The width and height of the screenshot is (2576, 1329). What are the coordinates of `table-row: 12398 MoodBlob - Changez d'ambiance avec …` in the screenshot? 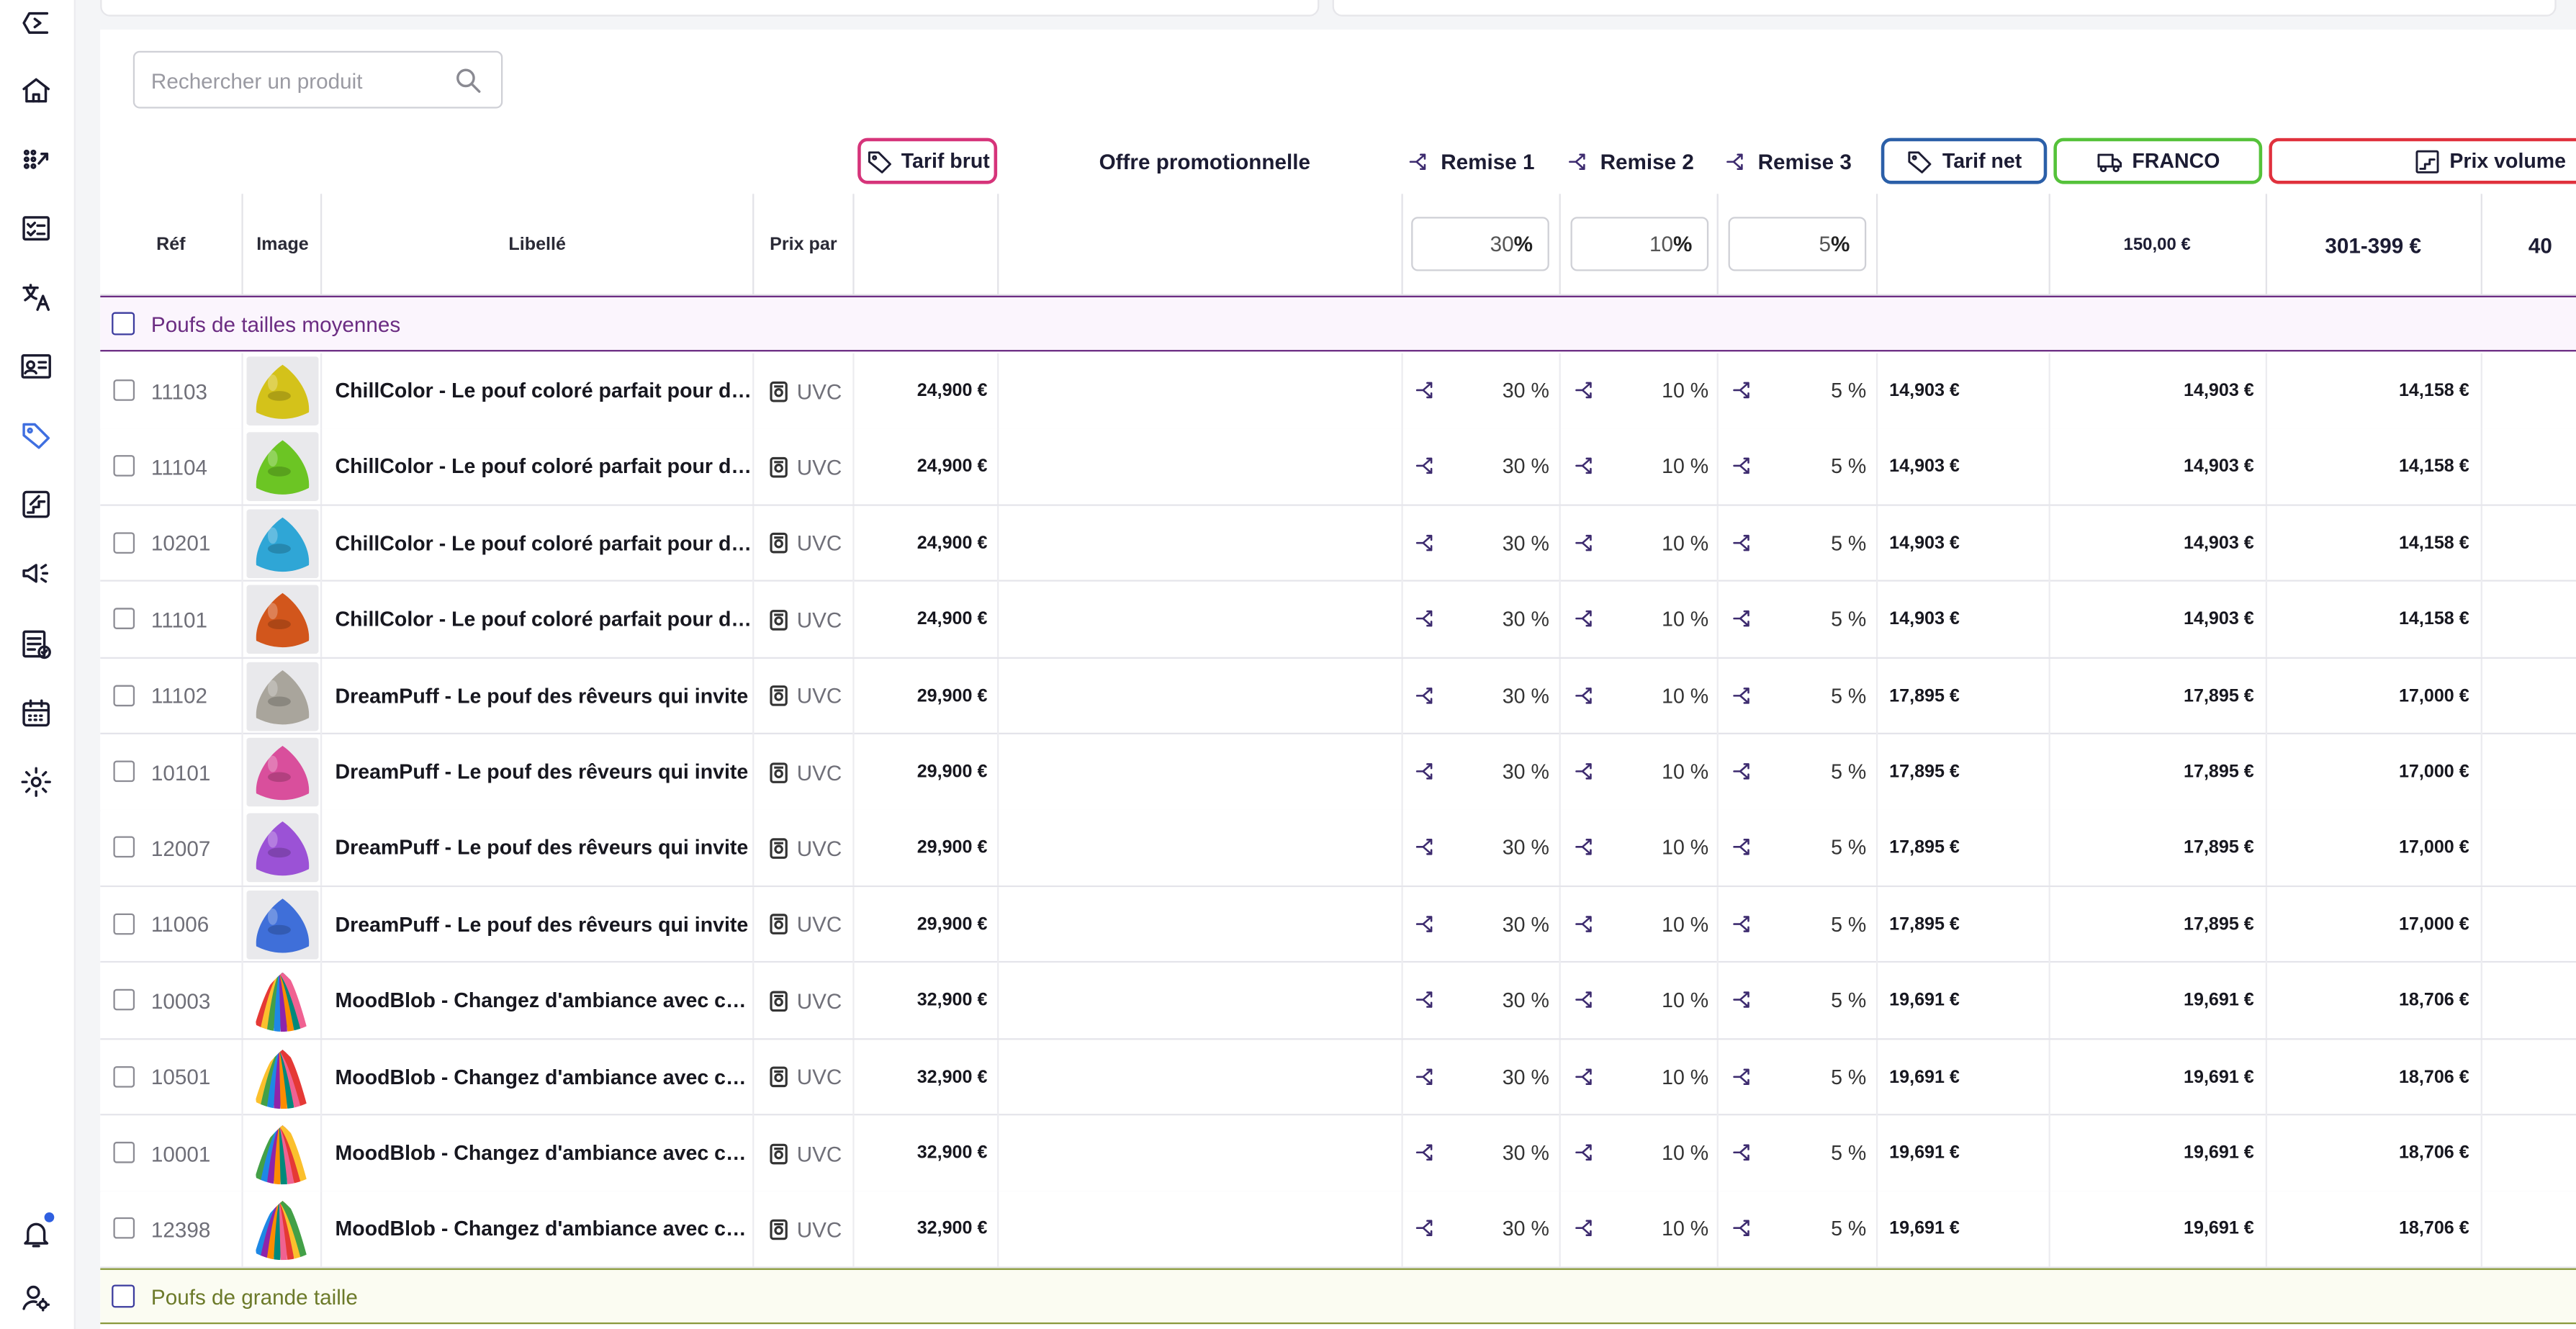 It's located at (1338, 1230).